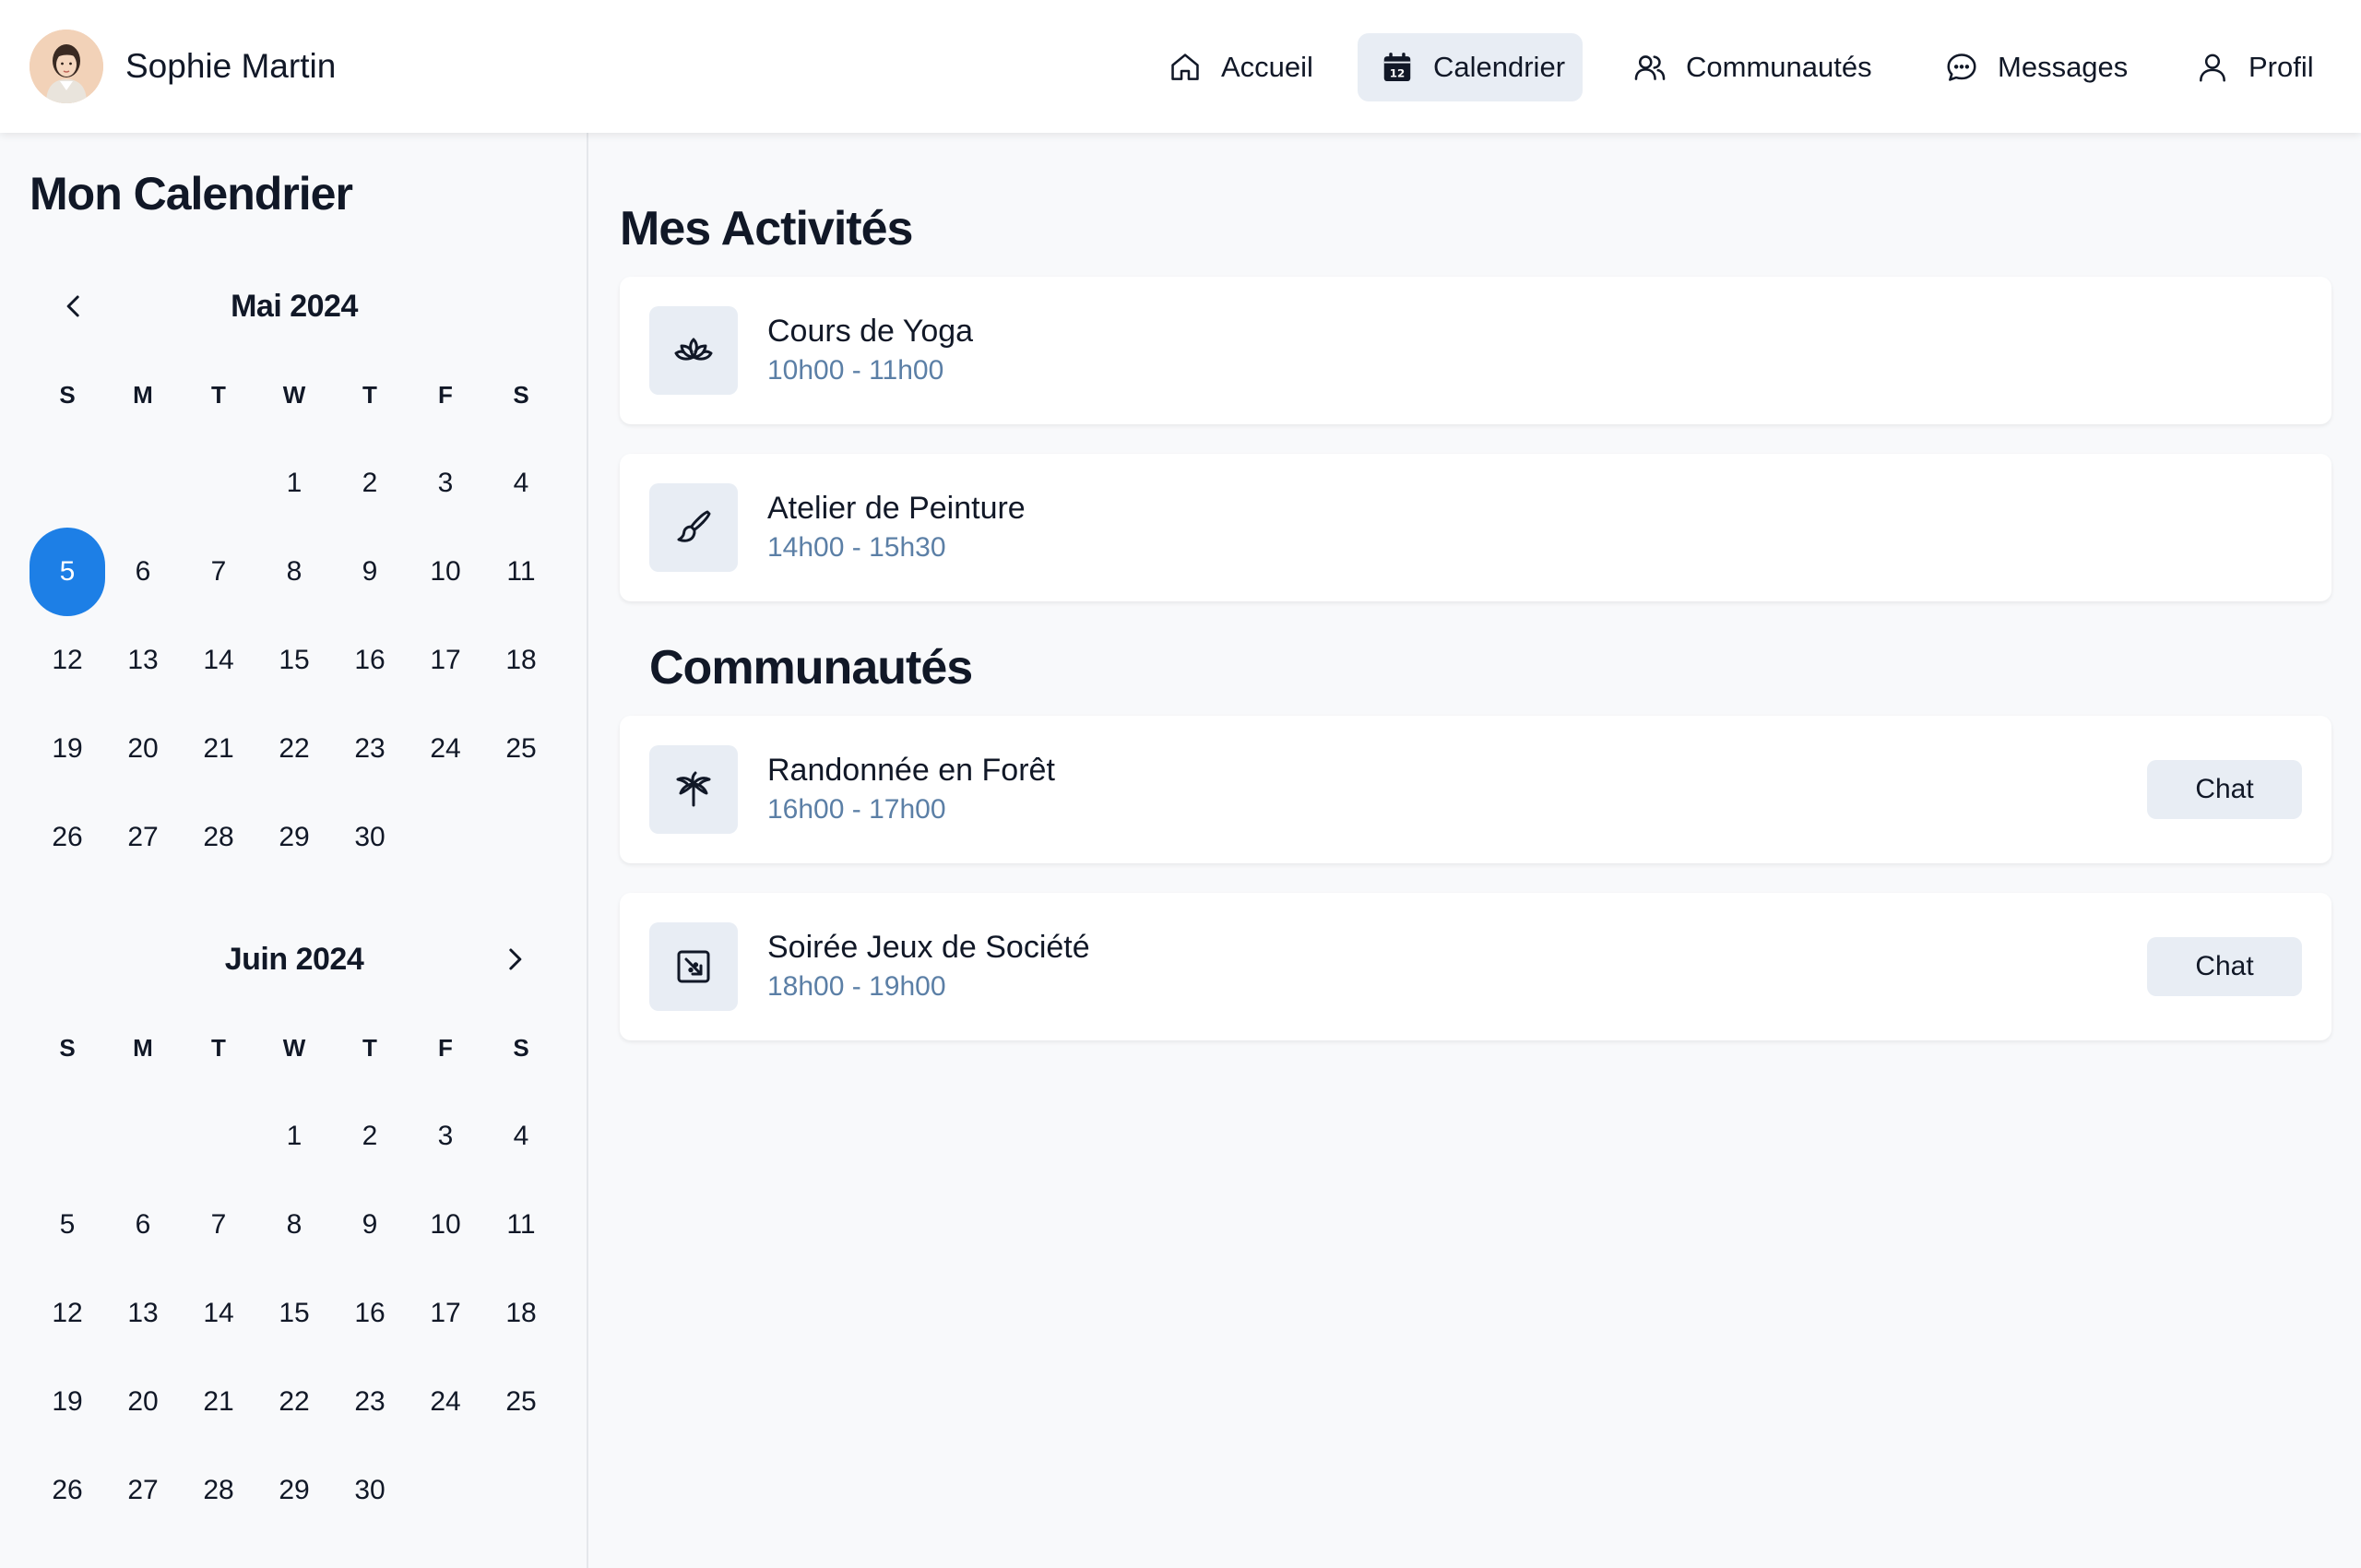  What do you see at coordinates (855, 370) in the screenshot?
I see `activity-time: 10h00 - 11h00` at bounding box center [855, 370].